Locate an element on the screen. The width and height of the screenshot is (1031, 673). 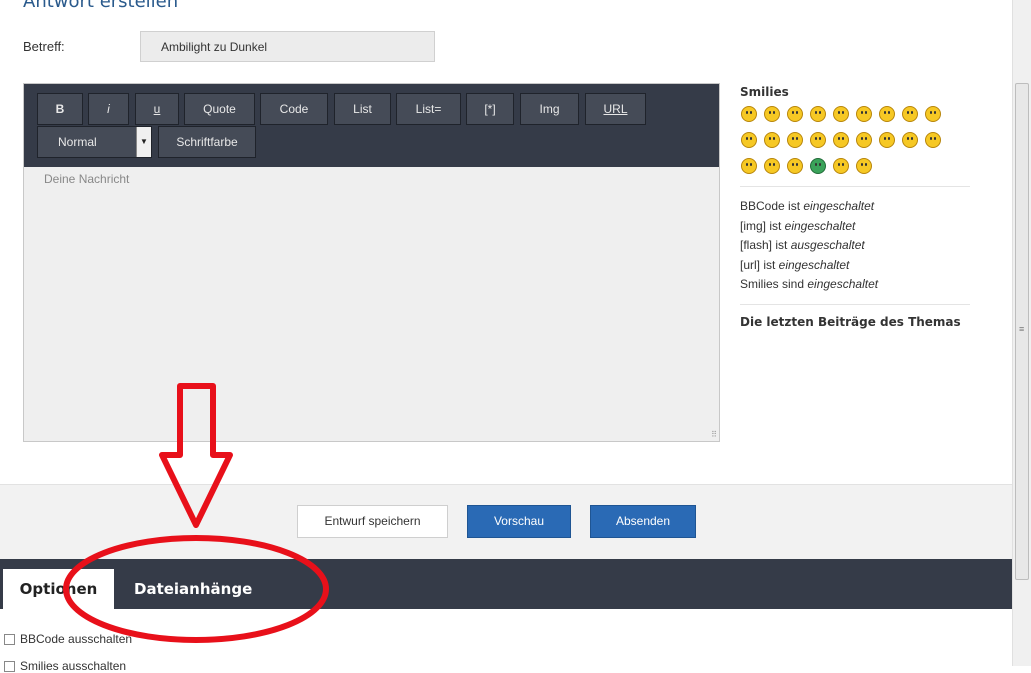
status-img: [img] ist eingeschaltet is located at coordinates (798, 225).